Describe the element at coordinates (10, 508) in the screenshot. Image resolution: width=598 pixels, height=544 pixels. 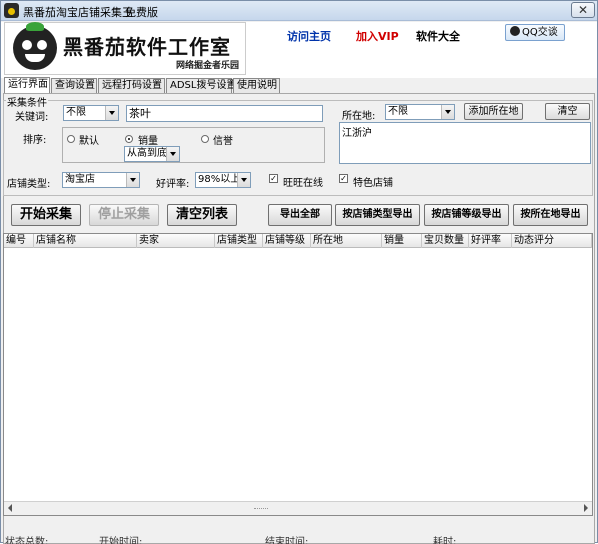
I see `scroll-left-icon` at that location.